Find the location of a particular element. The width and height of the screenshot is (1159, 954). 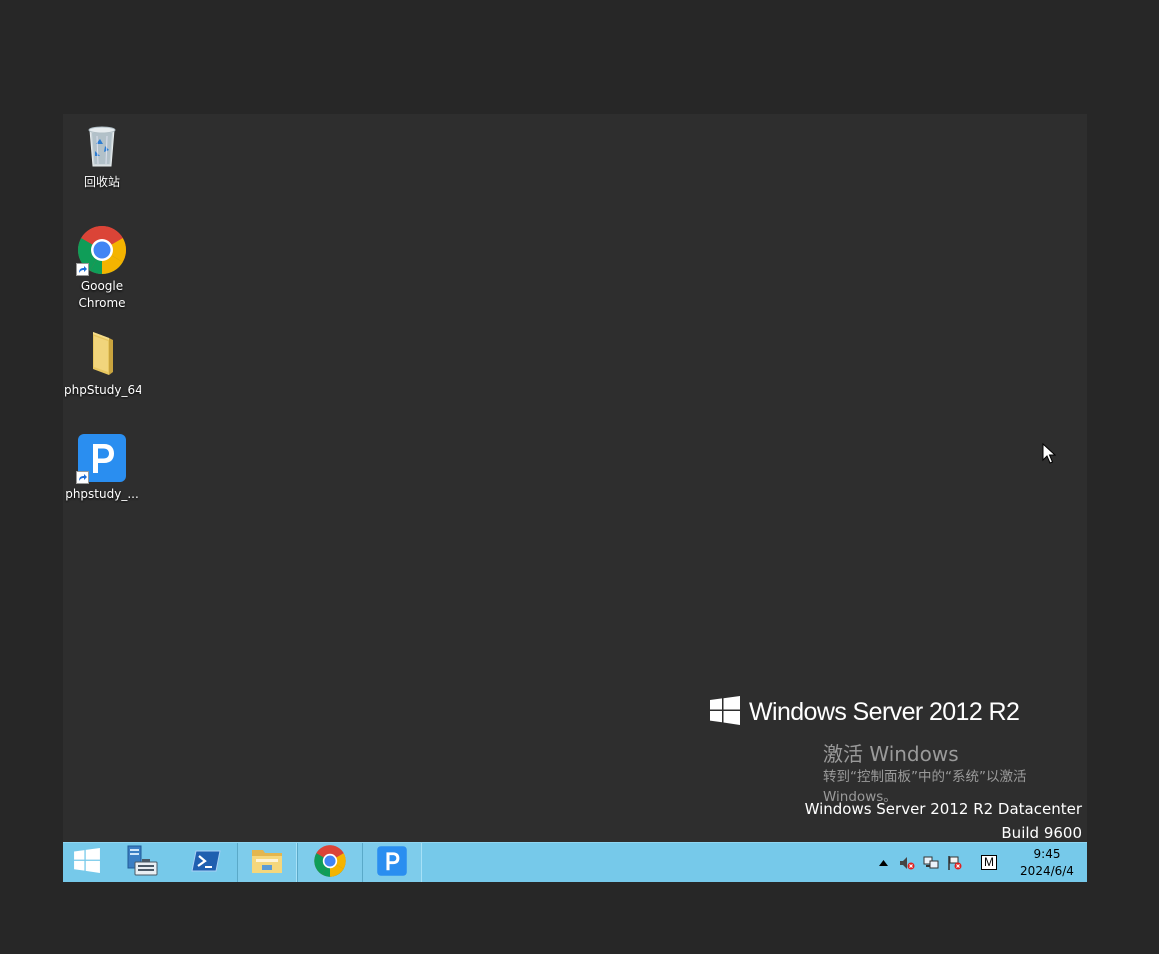

edition-text: Windows Server 2012 R2 Datacenter is located at coordinates (943, 809).